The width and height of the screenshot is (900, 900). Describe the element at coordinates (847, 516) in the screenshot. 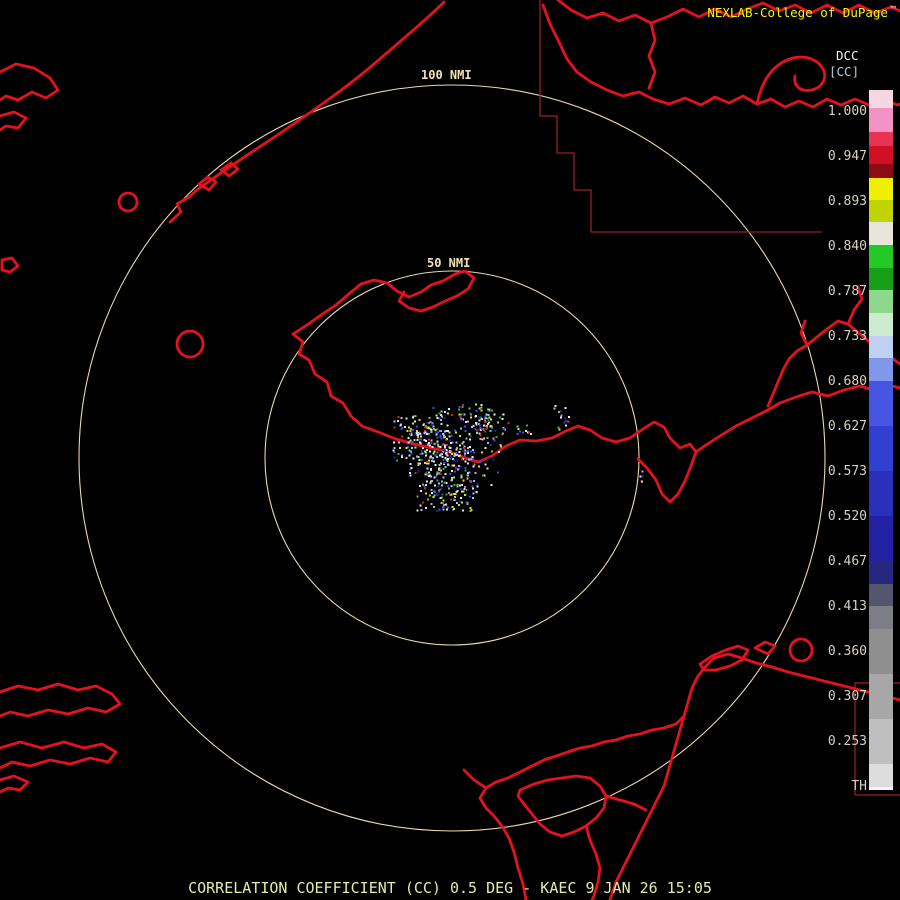

I see `colorbar-tick-label: 0.520` at that location.